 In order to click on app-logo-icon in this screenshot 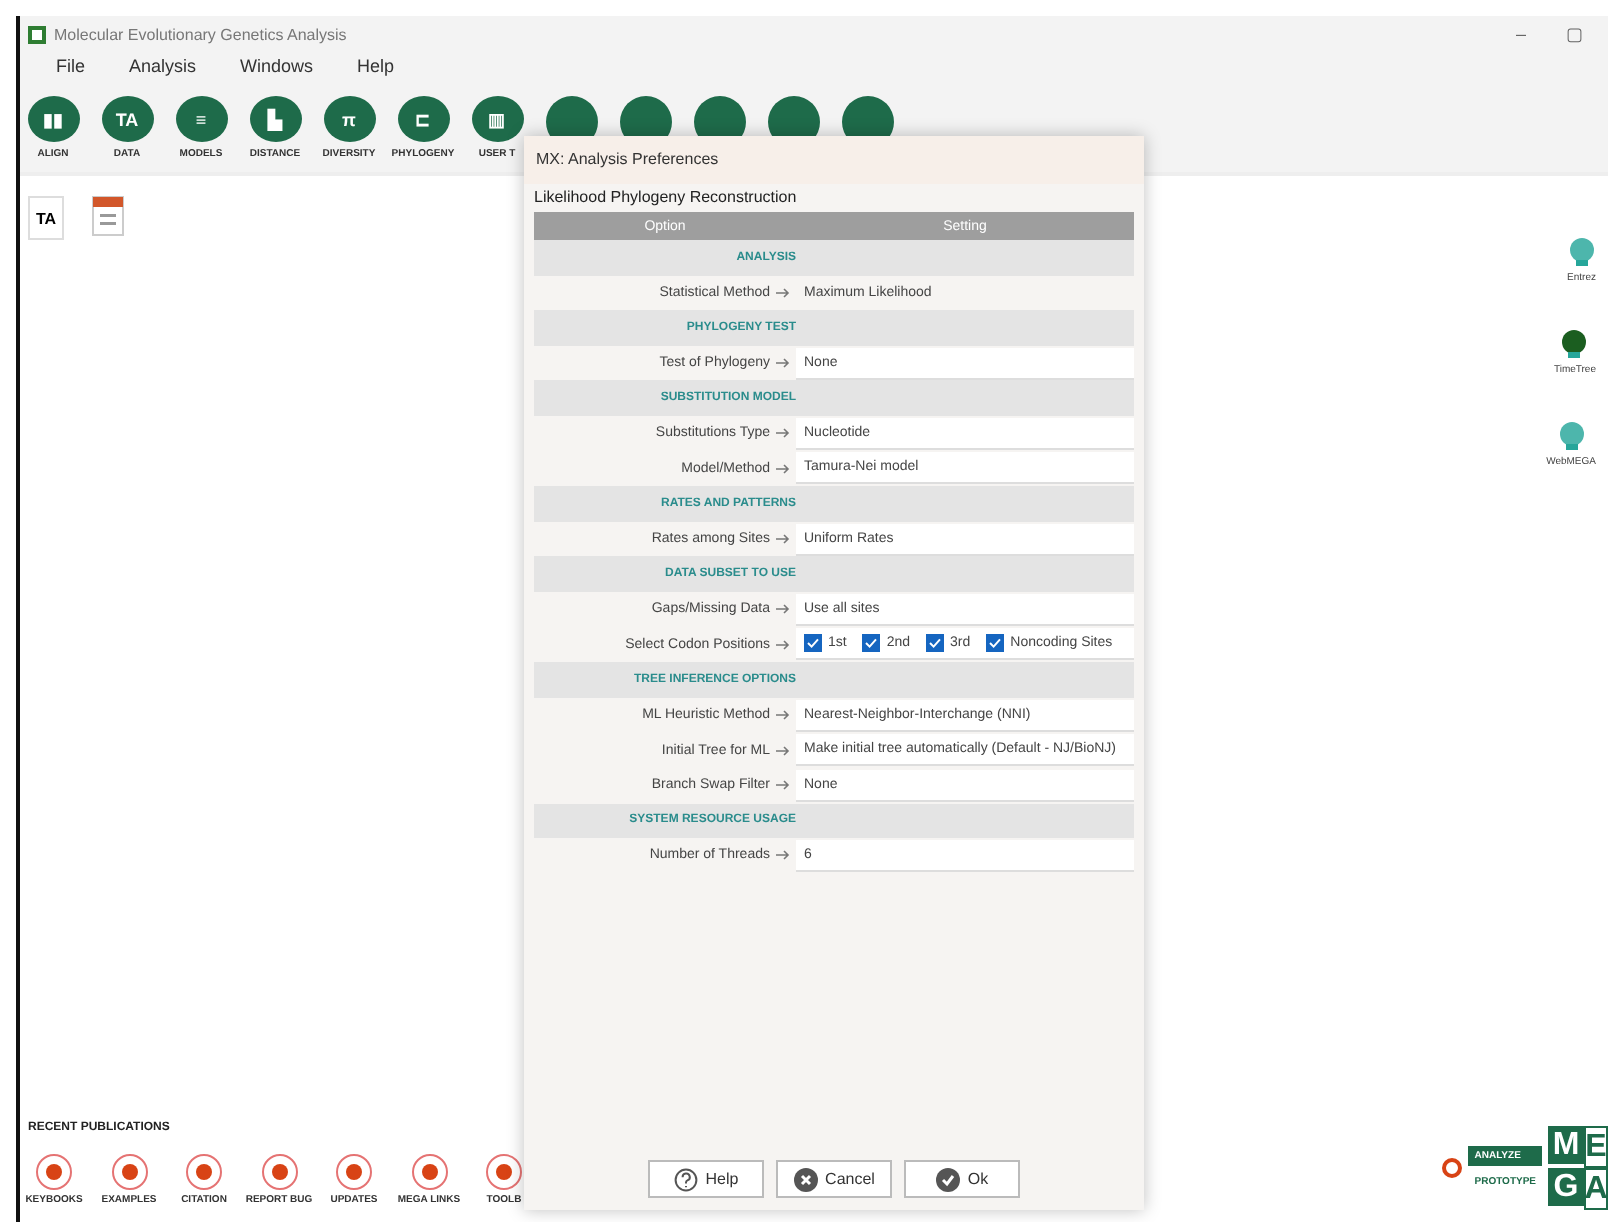, I will do `click(37, 34)`.